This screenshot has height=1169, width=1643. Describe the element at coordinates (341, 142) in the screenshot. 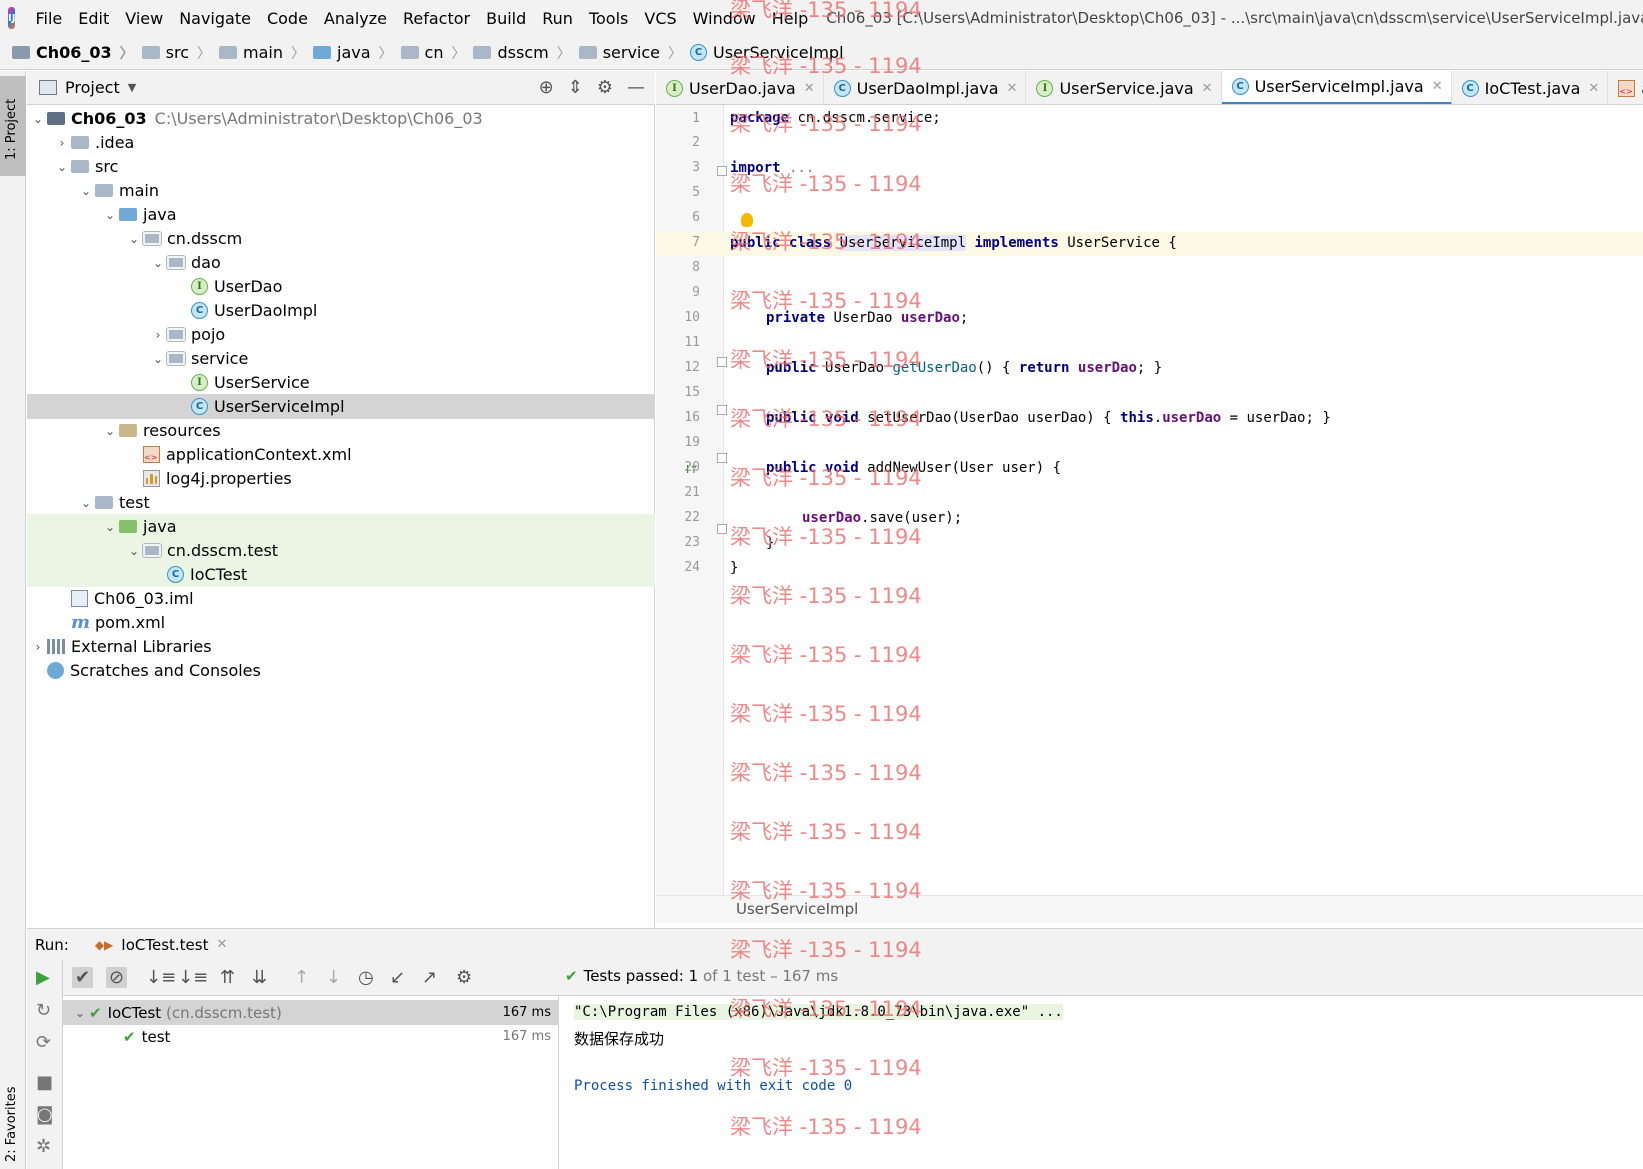

I see `tree-item-idea: › .idea` at that location.